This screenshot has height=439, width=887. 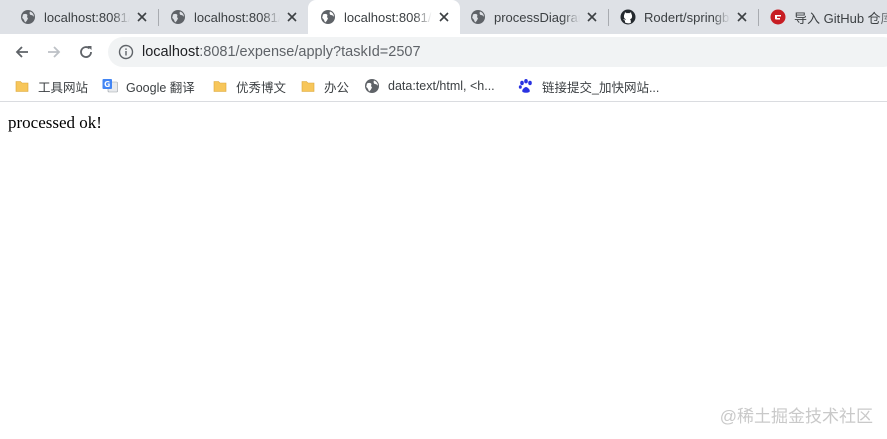 I want to click on arrow-left-icon, so click(x=21, y=52).